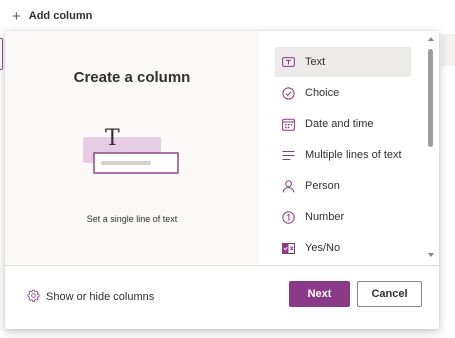 This screenshot has width=455, height=338. Describe the element at coordinates (112, 139) in the screenshot. I see `svg-text: T` at that location.